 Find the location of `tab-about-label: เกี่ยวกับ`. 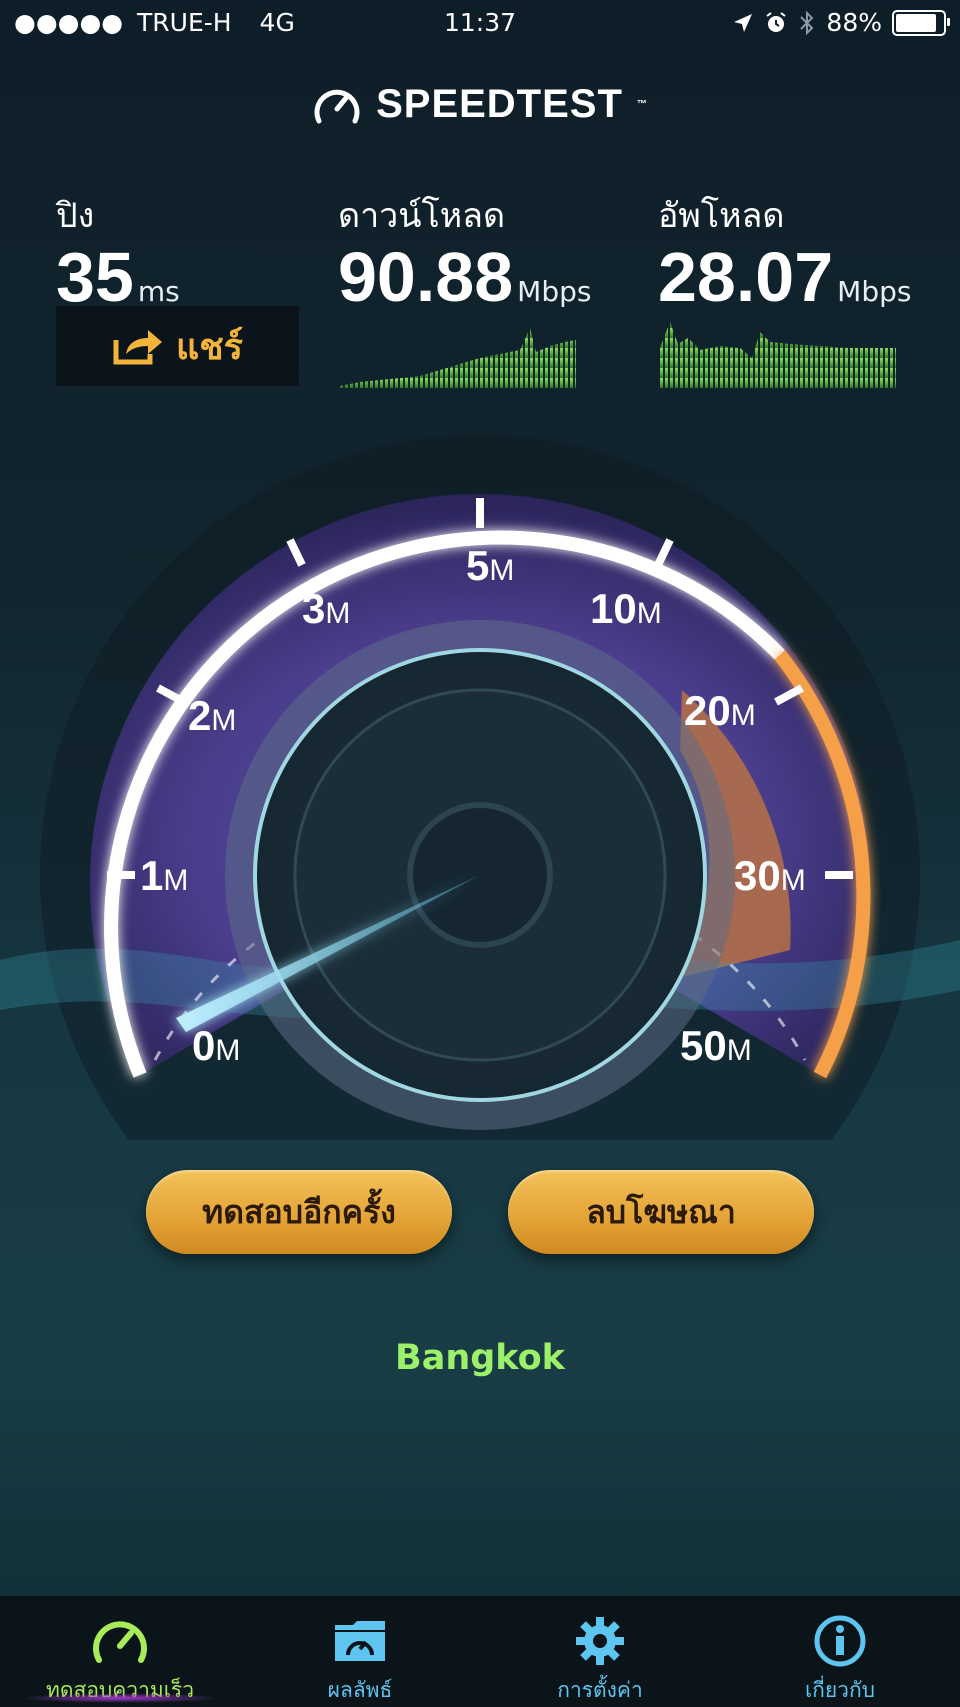

tab-about-label: เกี่ยวกับ is located at coordinates (840, 1690).